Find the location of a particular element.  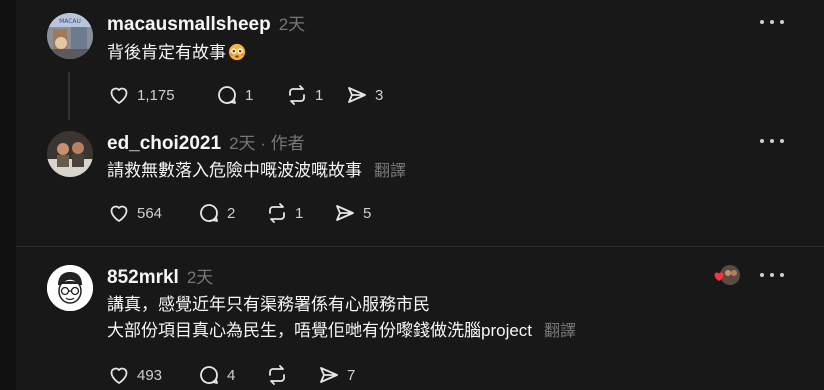

comment-text-line: 大部份項目真心為民生，唔覺佢哋有份嚟錢做洗腦project 翻譯 is located at coordinates (341, 331).